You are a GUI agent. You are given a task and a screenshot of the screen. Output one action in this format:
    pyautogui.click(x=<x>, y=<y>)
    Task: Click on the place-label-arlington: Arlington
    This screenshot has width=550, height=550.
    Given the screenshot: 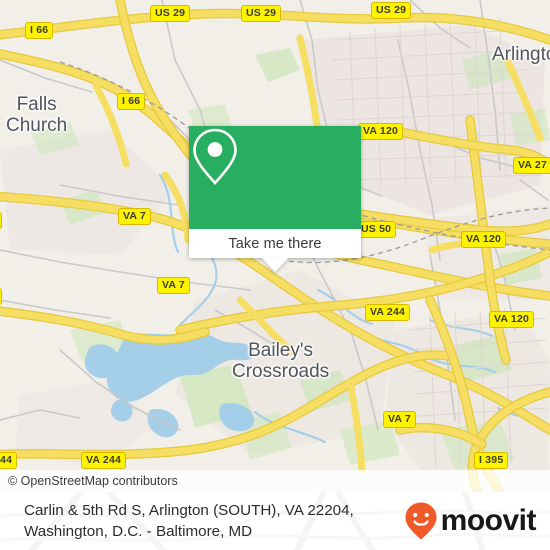 What is the action you would take?
    pyautogui.click(x=521, y=54)
    